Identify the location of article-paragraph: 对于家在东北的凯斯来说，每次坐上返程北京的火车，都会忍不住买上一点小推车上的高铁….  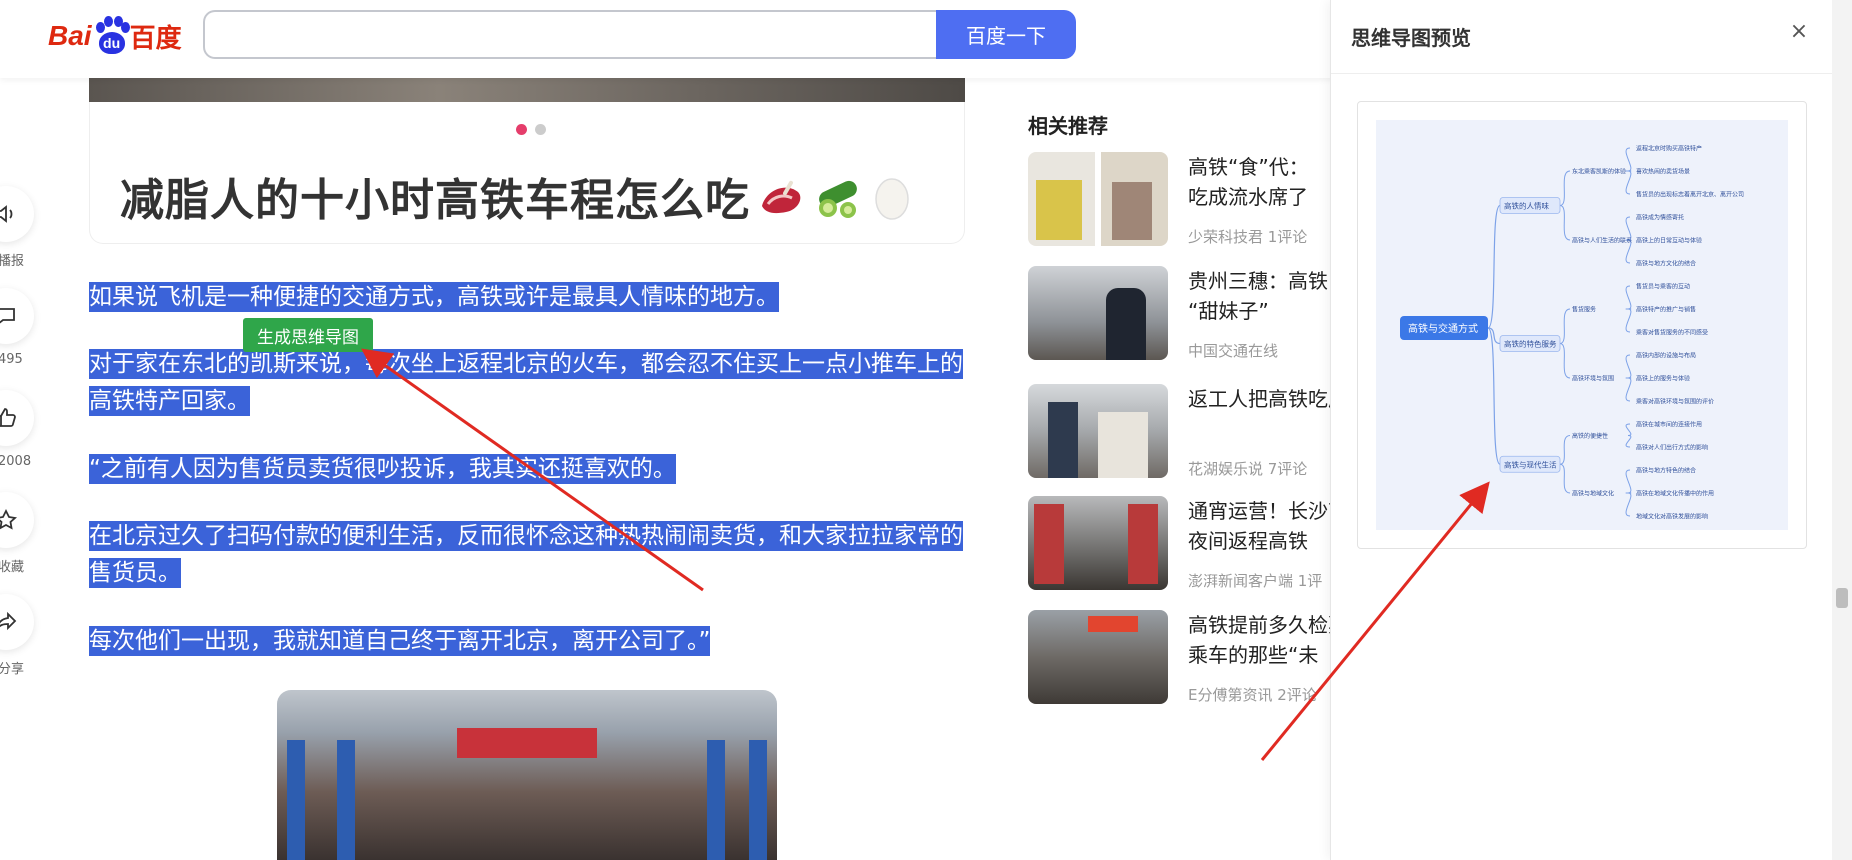
(529, 383).